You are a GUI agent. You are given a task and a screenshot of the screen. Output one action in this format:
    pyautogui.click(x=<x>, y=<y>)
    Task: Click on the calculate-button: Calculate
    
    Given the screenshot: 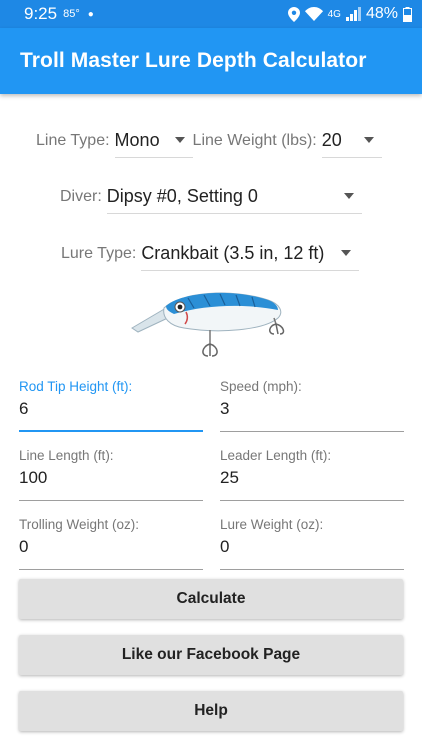 What is the action you would take?
    pyautogui.click(x=211, y=599)
    